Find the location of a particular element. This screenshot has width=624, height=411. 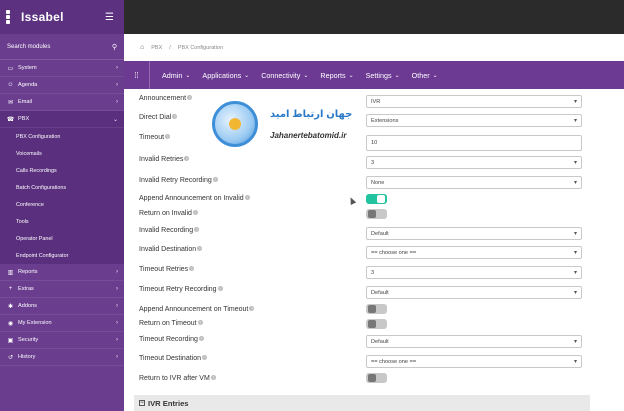

sidebar-subitem-operator-panel: Operator Panel is located at coordinates (62, 238).